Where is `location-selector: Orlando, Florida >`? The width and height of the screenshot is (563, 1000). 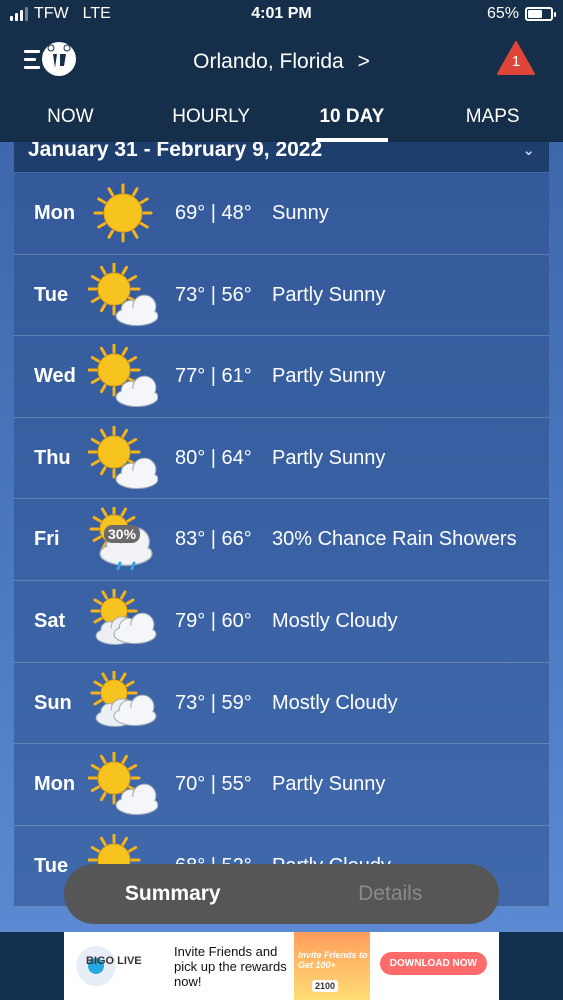
location-selector: Orlando, Florida > is located at coordinates (281, 62).